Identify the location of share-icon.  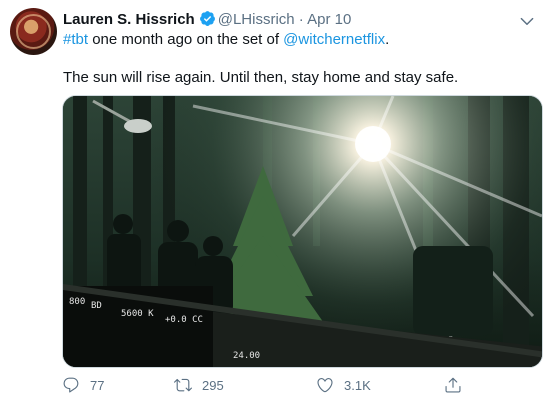
(453, 385).